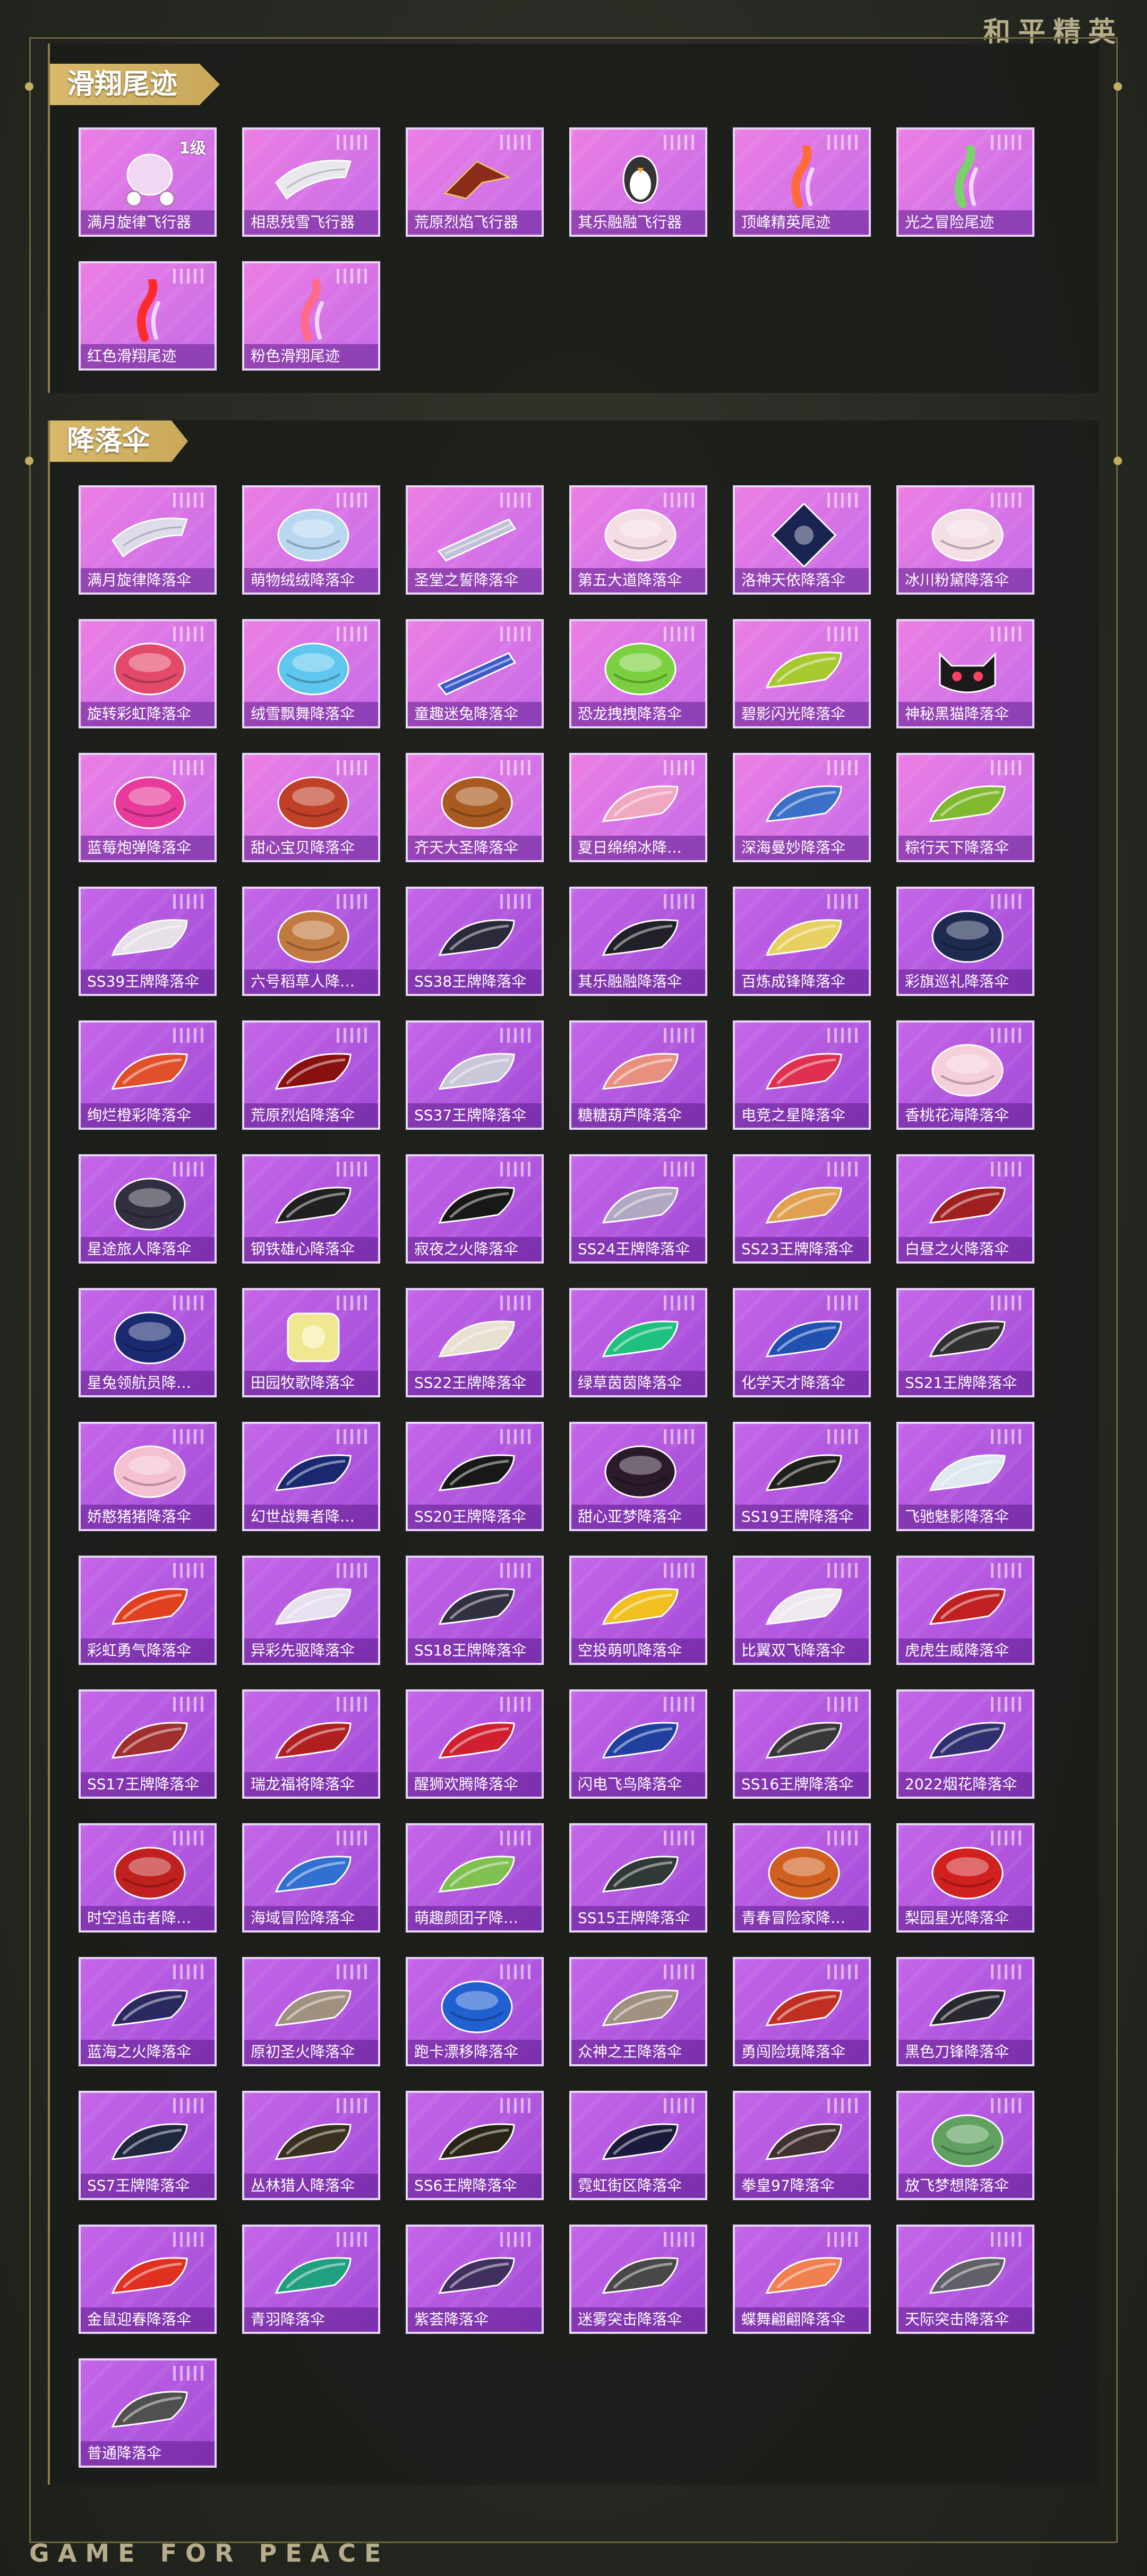  Describe the element at coordinates (311, 2012) in the screenshot. I see `item-card: 原初圣火降落伞` at that location.